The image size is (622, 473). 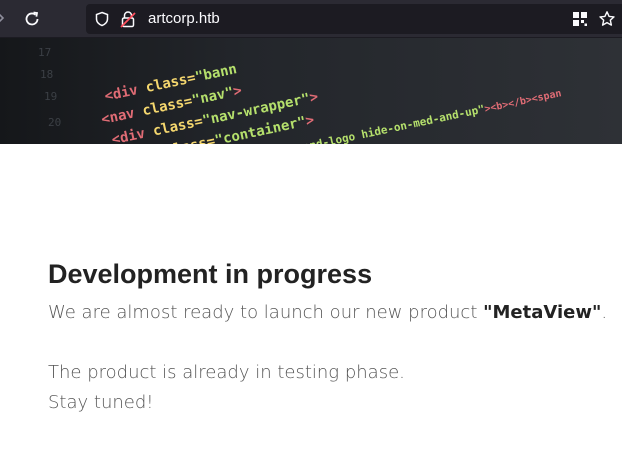 What do you see at coordinates (44, 52) in the screenshot?
I see `svg-text: 17` at bounding box center [44, 52].